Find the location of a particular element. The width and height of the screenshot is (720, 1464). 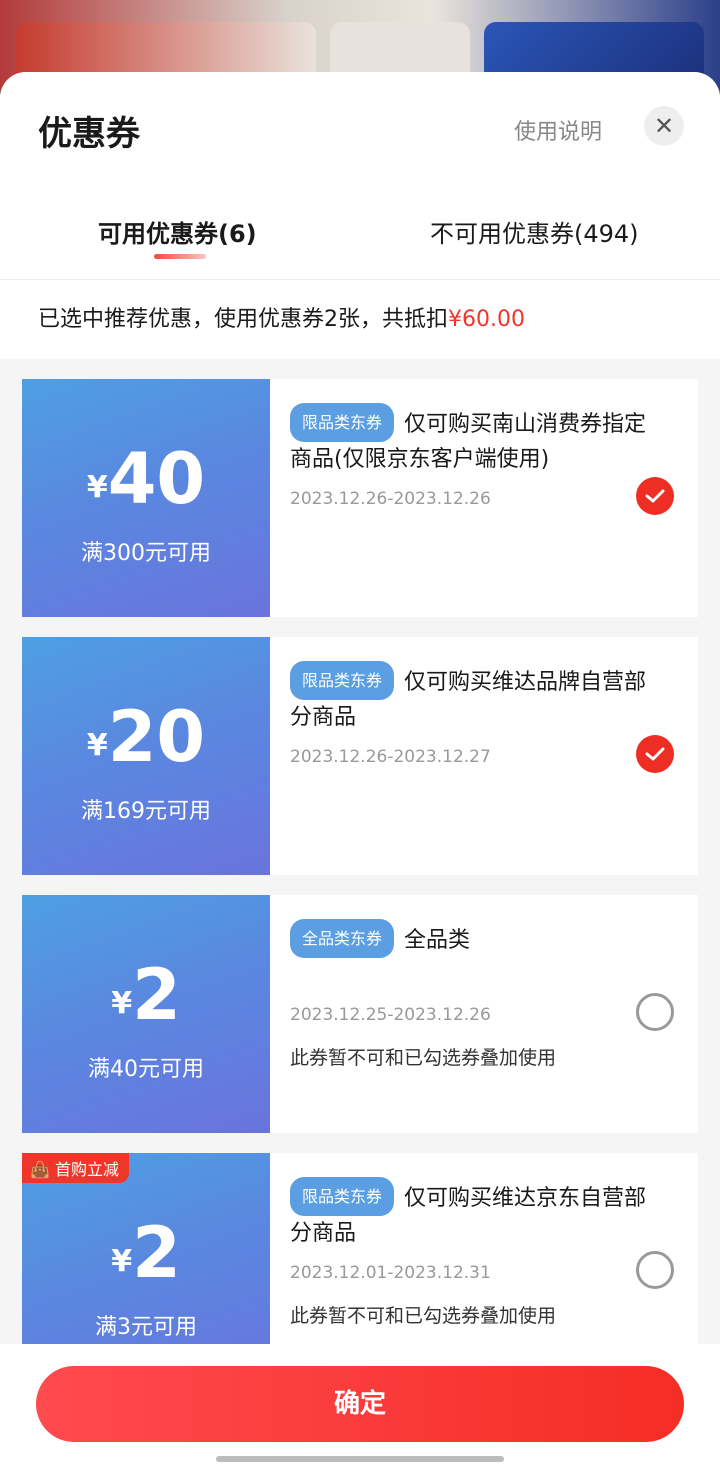

close-button: ✕ is located at coordinates (664, 126).